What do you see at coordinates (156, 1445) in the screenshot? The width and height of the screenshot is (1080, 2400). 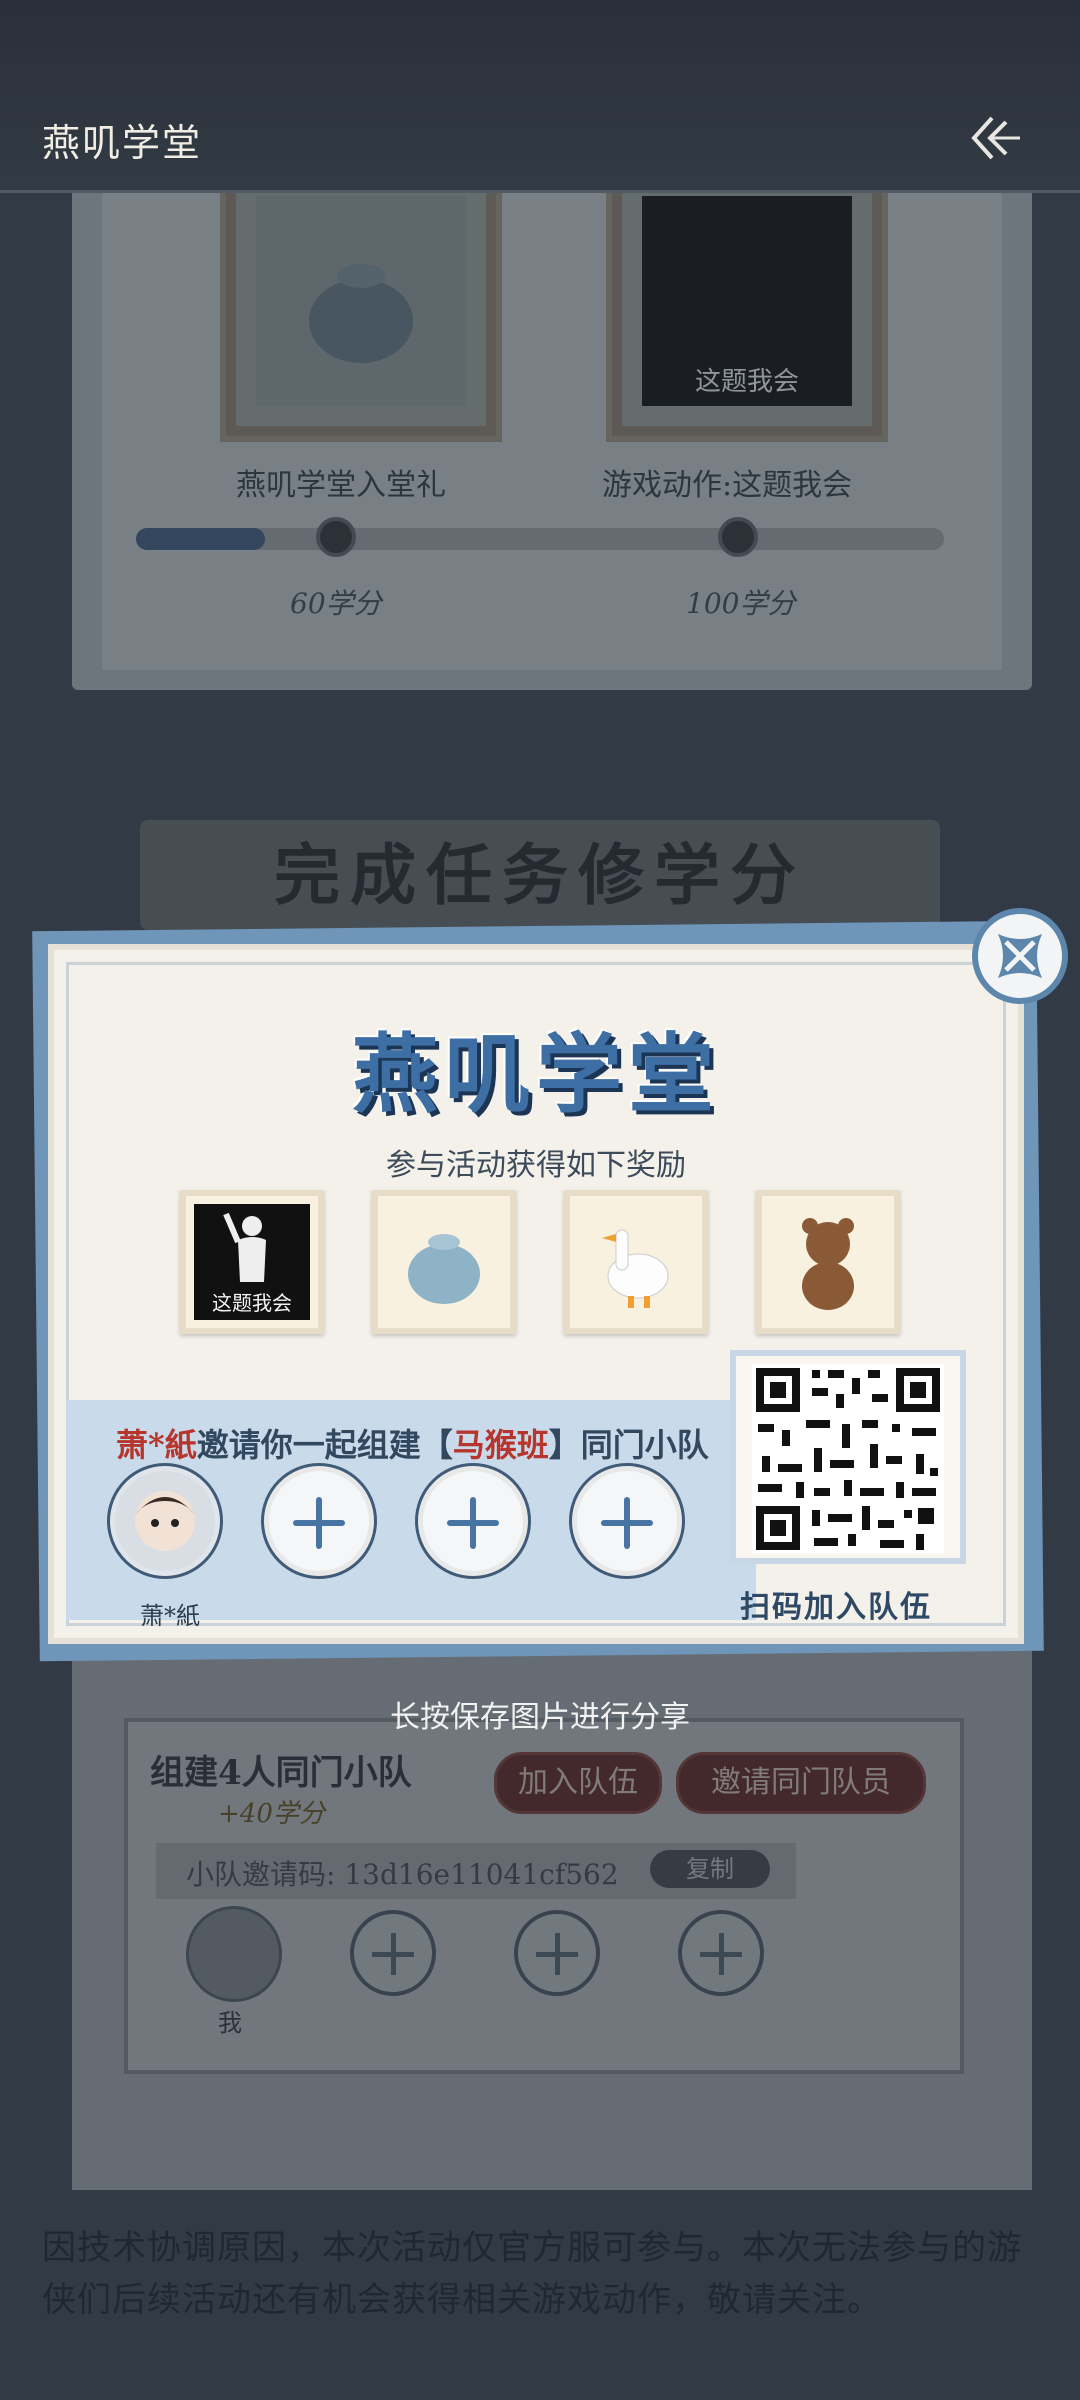 I see `inviter-name: 萧*紙` at bounding box center [156, 1445].